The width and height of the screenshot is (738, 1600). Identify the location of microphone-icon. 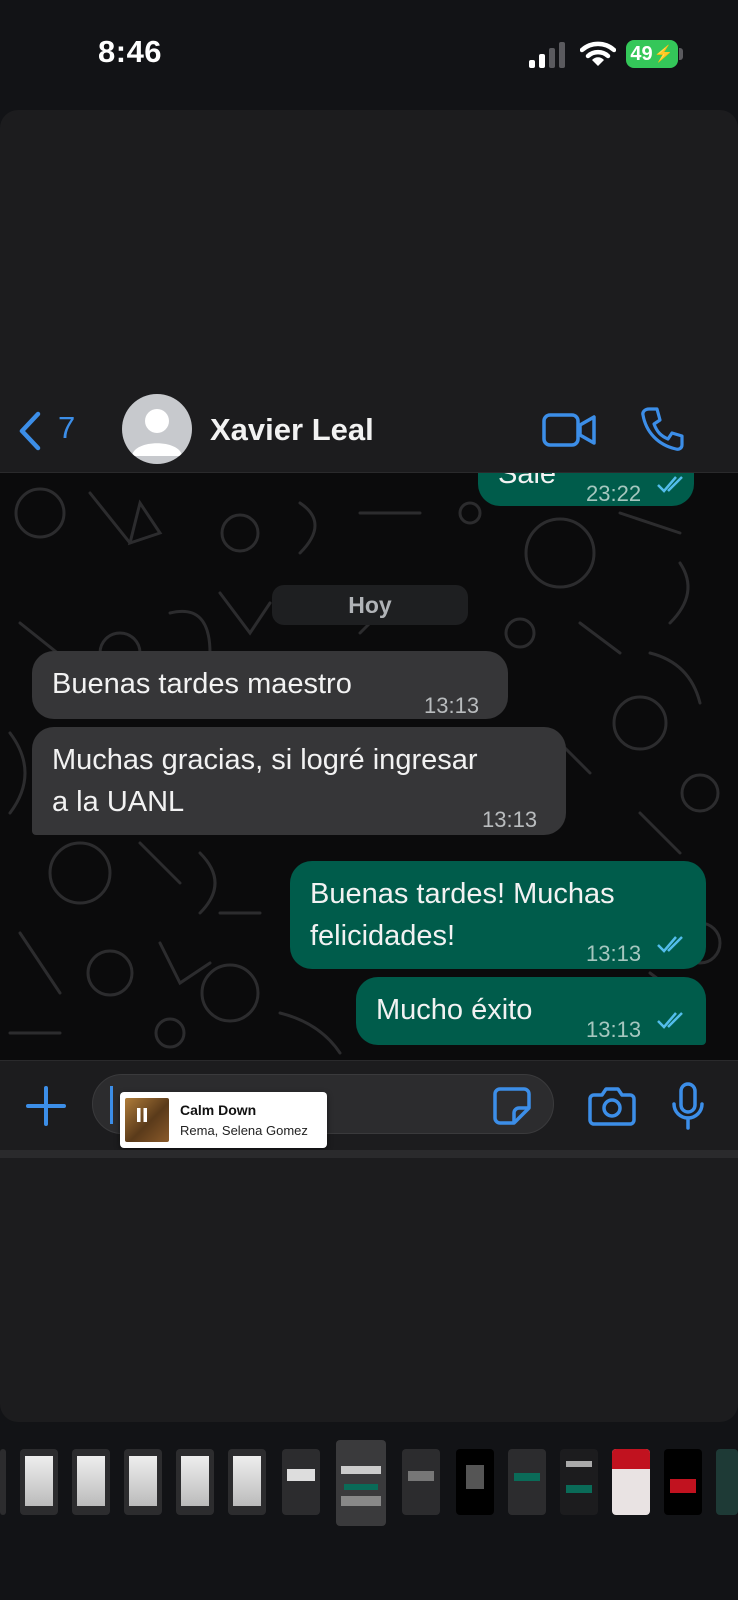
(688, 1106).